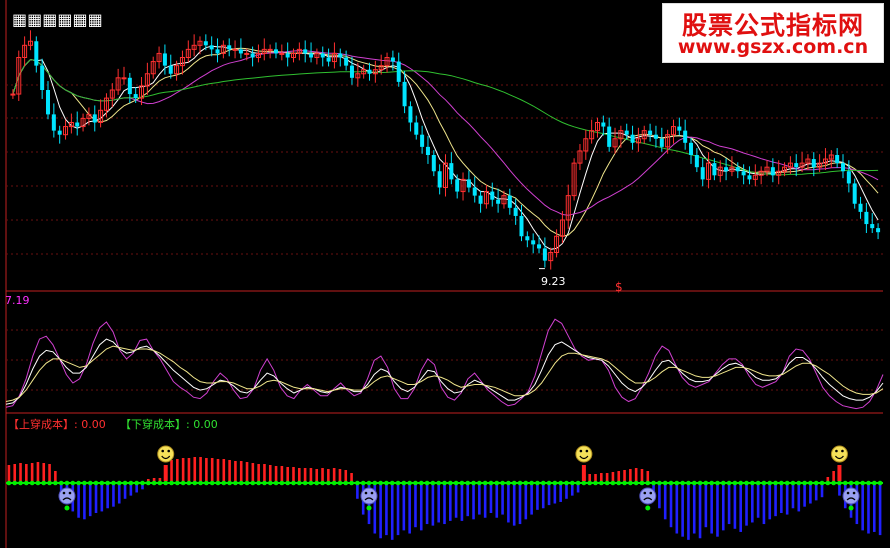 Image resolution: width=890 pixels, height=548 pixels. I want to click on smile-icon, so click(166, 454).